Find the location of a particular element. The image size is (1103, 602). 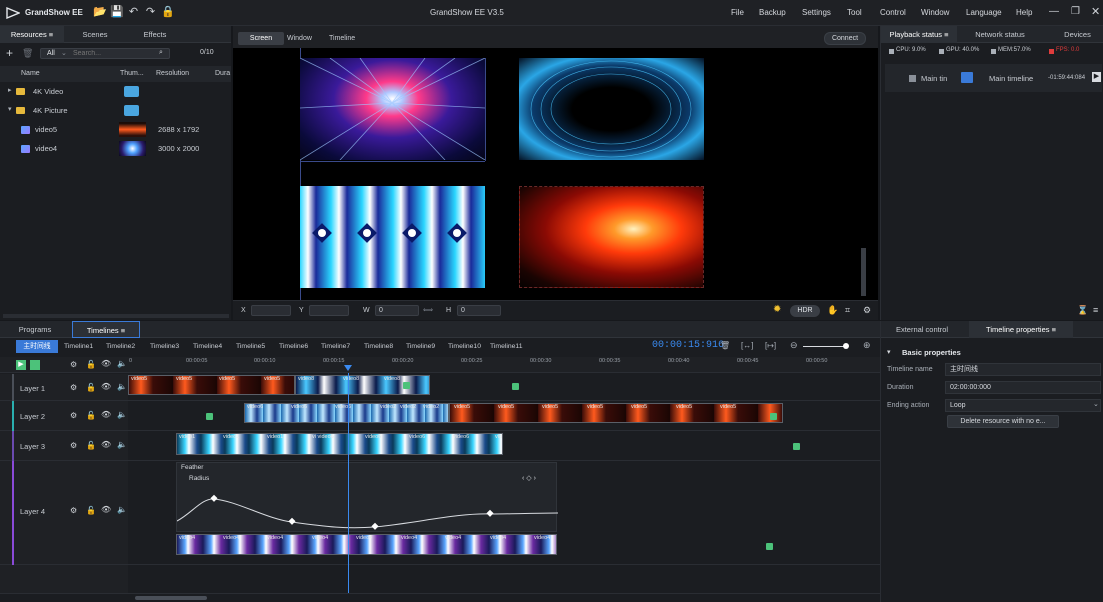

layer-name: Layer 4 is located at coordinates (32, 511).